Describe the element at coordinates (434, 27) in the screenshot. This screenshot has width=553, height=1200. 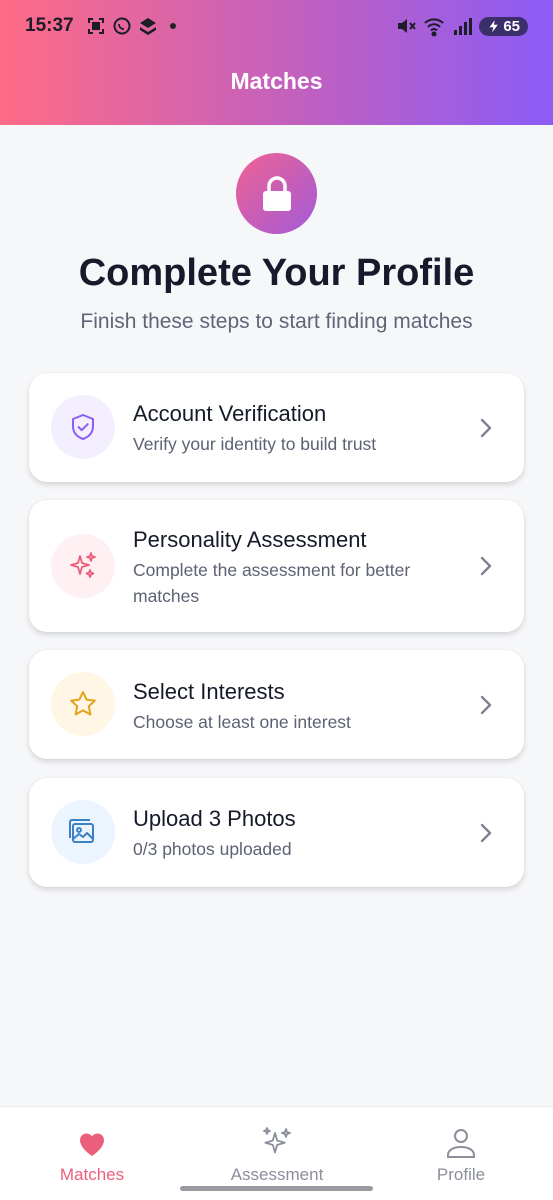
I see `wifi-icon` at that location.